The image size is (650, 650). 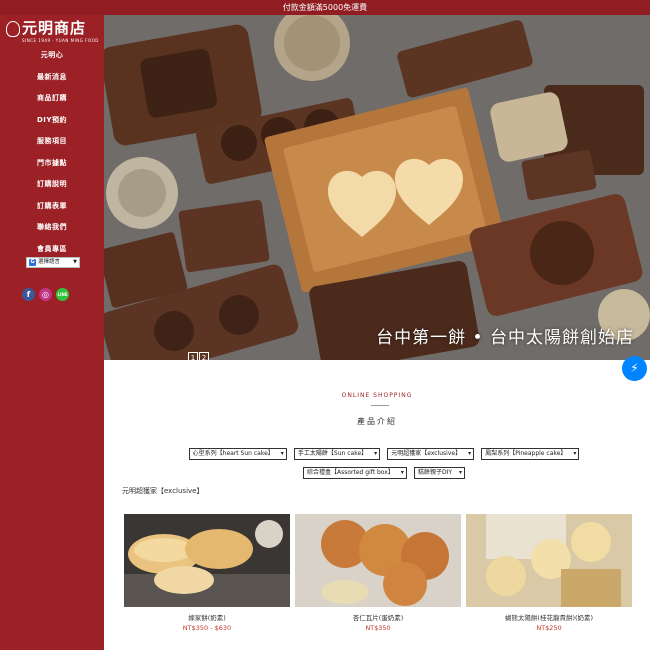 I want to click on product-card: 杏仁瓦片(蛋奶素) NT$350, so click(x=378, y=573).